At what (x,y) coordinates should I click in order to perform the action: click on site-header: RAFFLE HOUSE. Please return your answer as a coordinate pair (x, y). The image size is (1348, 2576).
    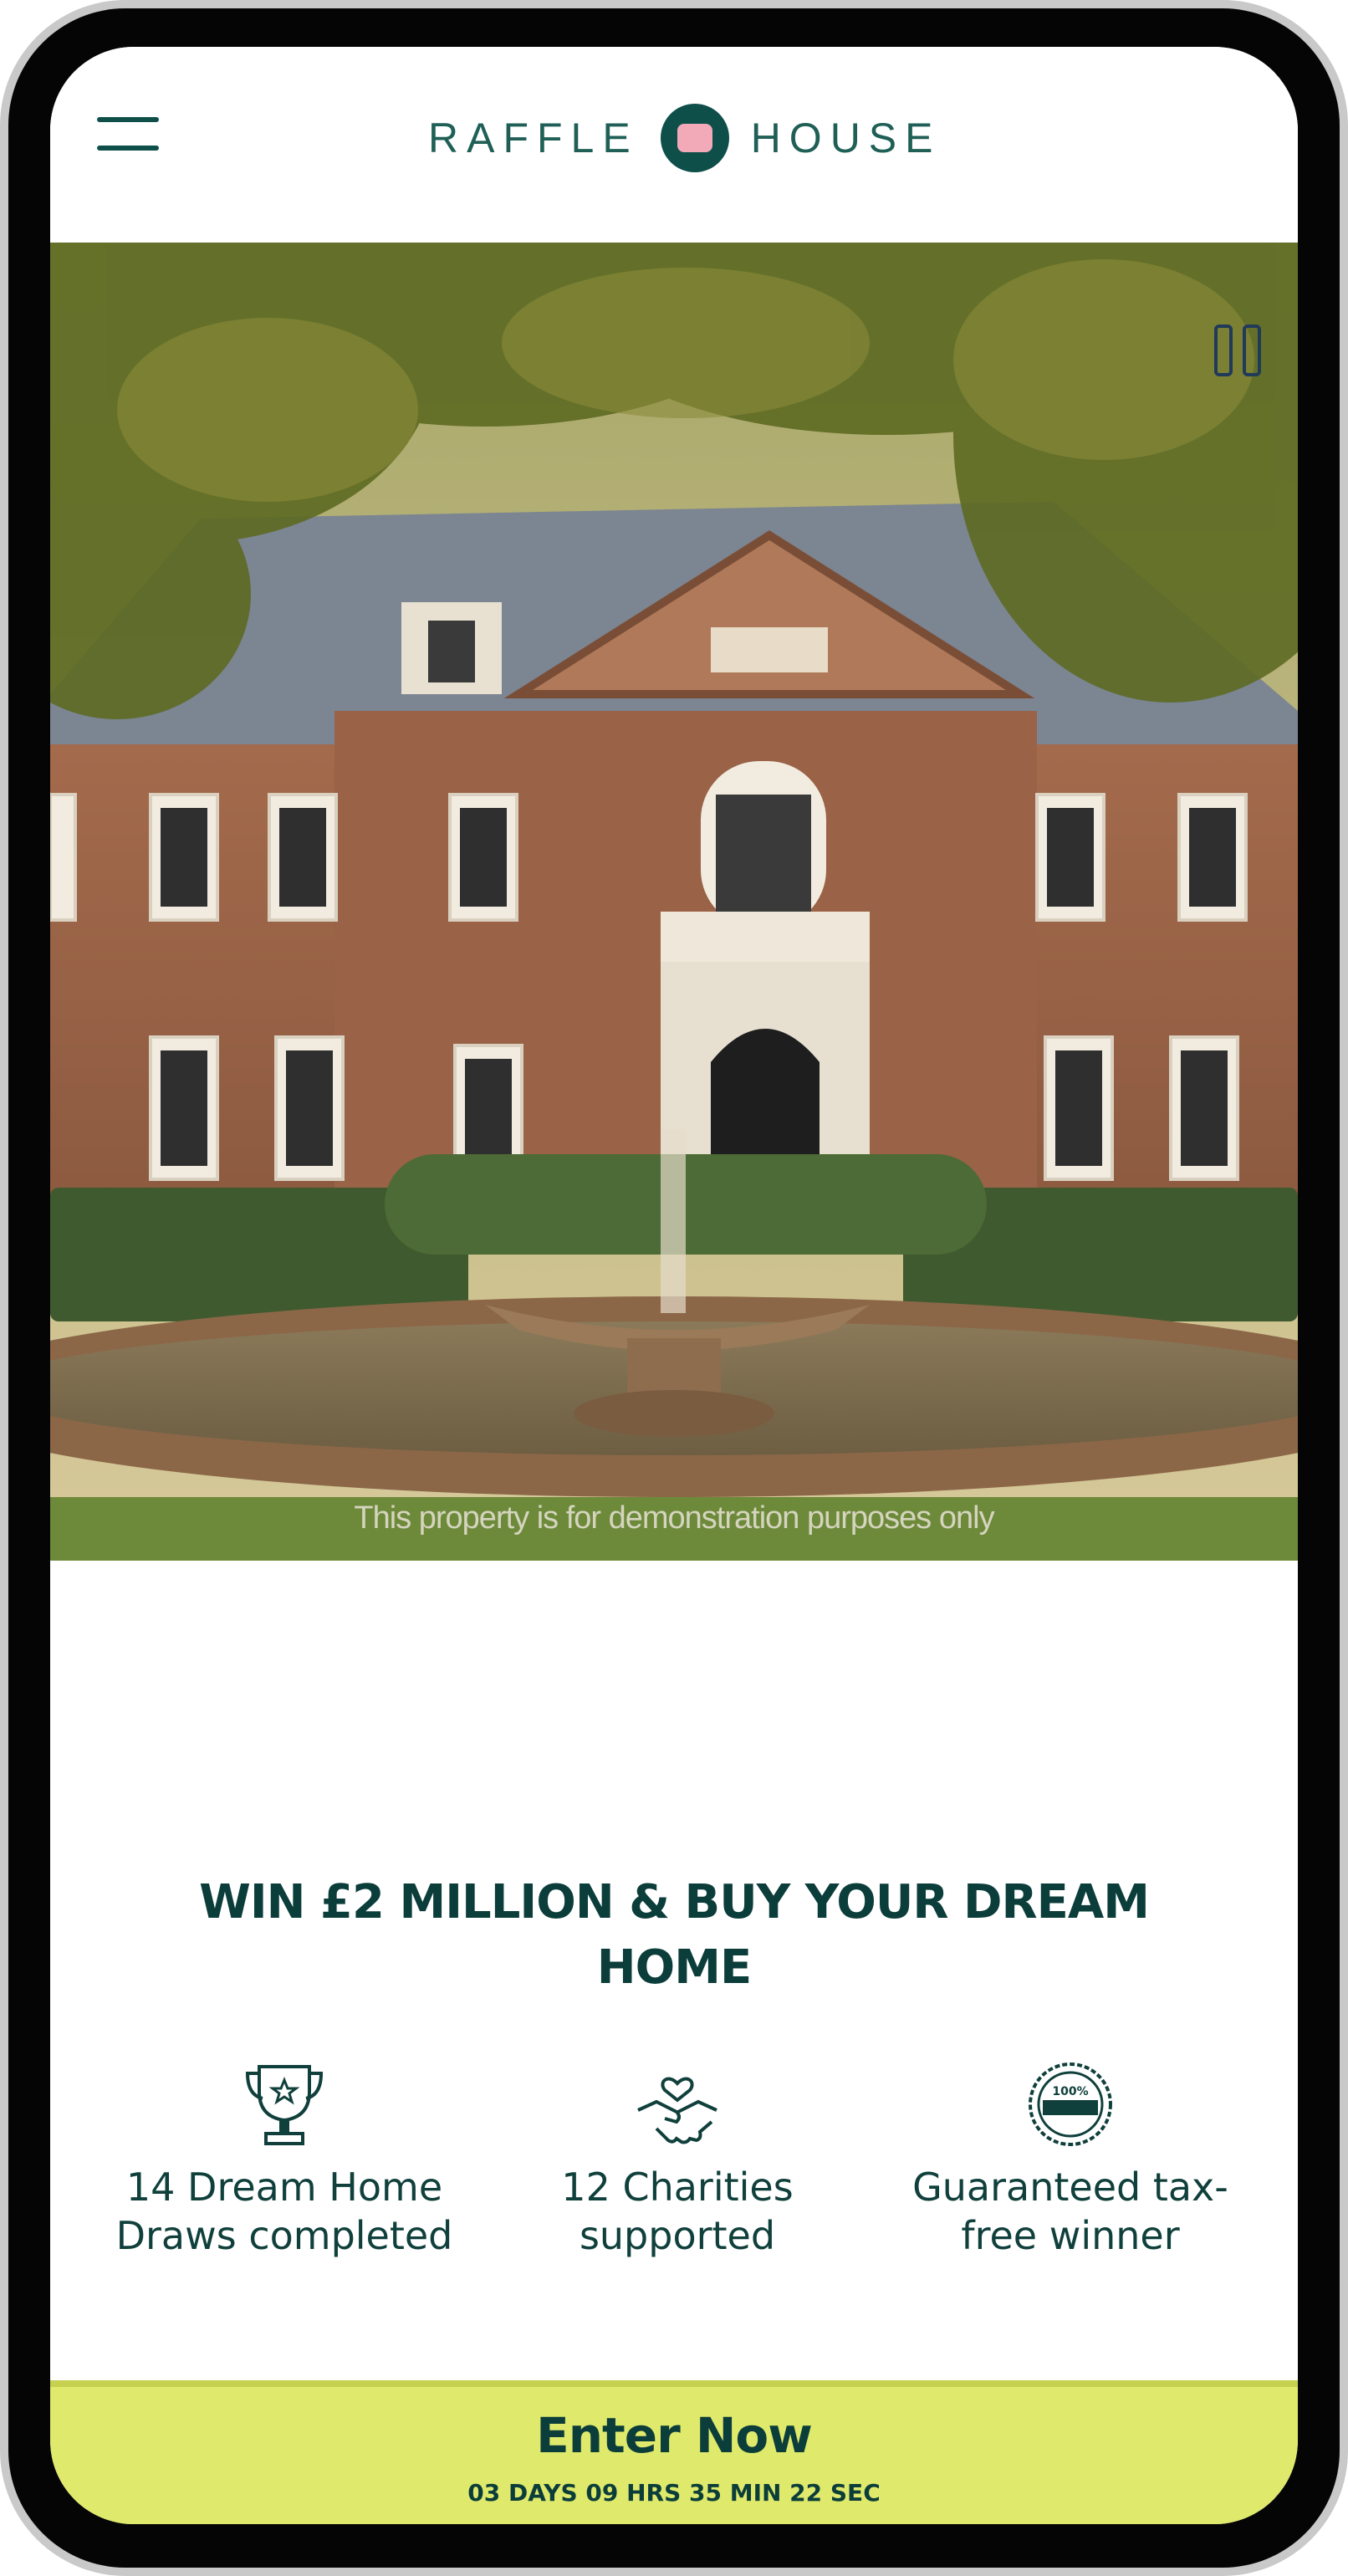
    Looking at the image, I should click on (674, 145).